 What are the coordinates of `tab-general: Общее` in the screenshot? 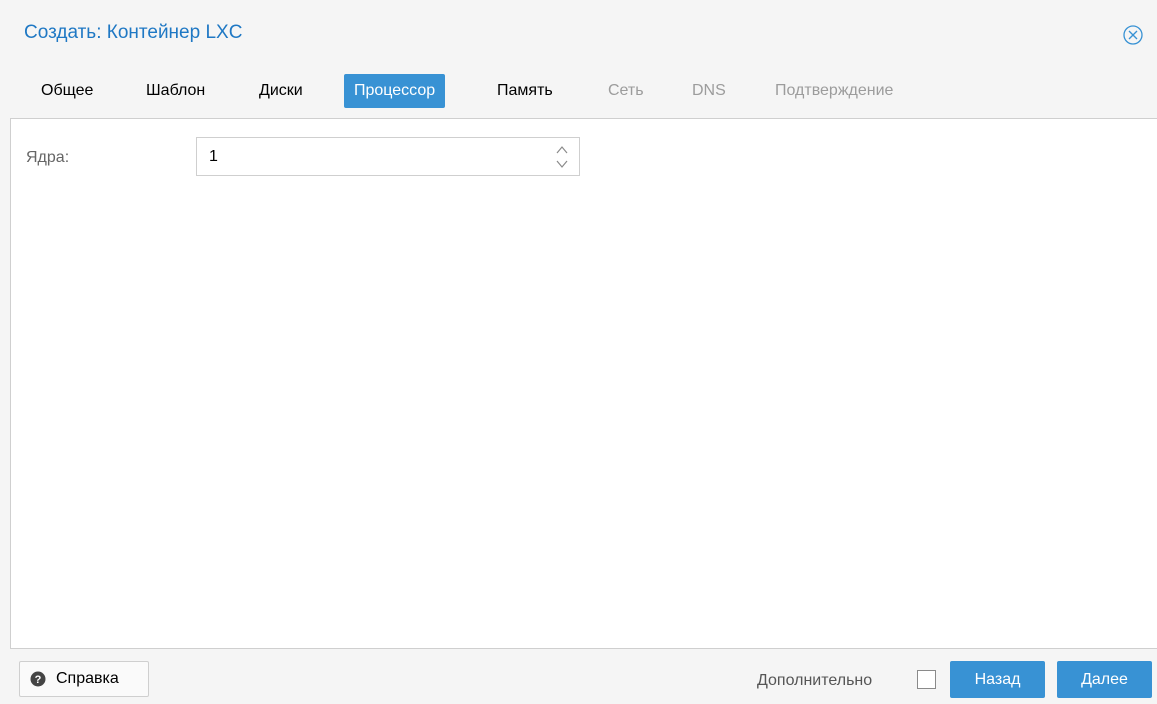 It's located at (67, 91).